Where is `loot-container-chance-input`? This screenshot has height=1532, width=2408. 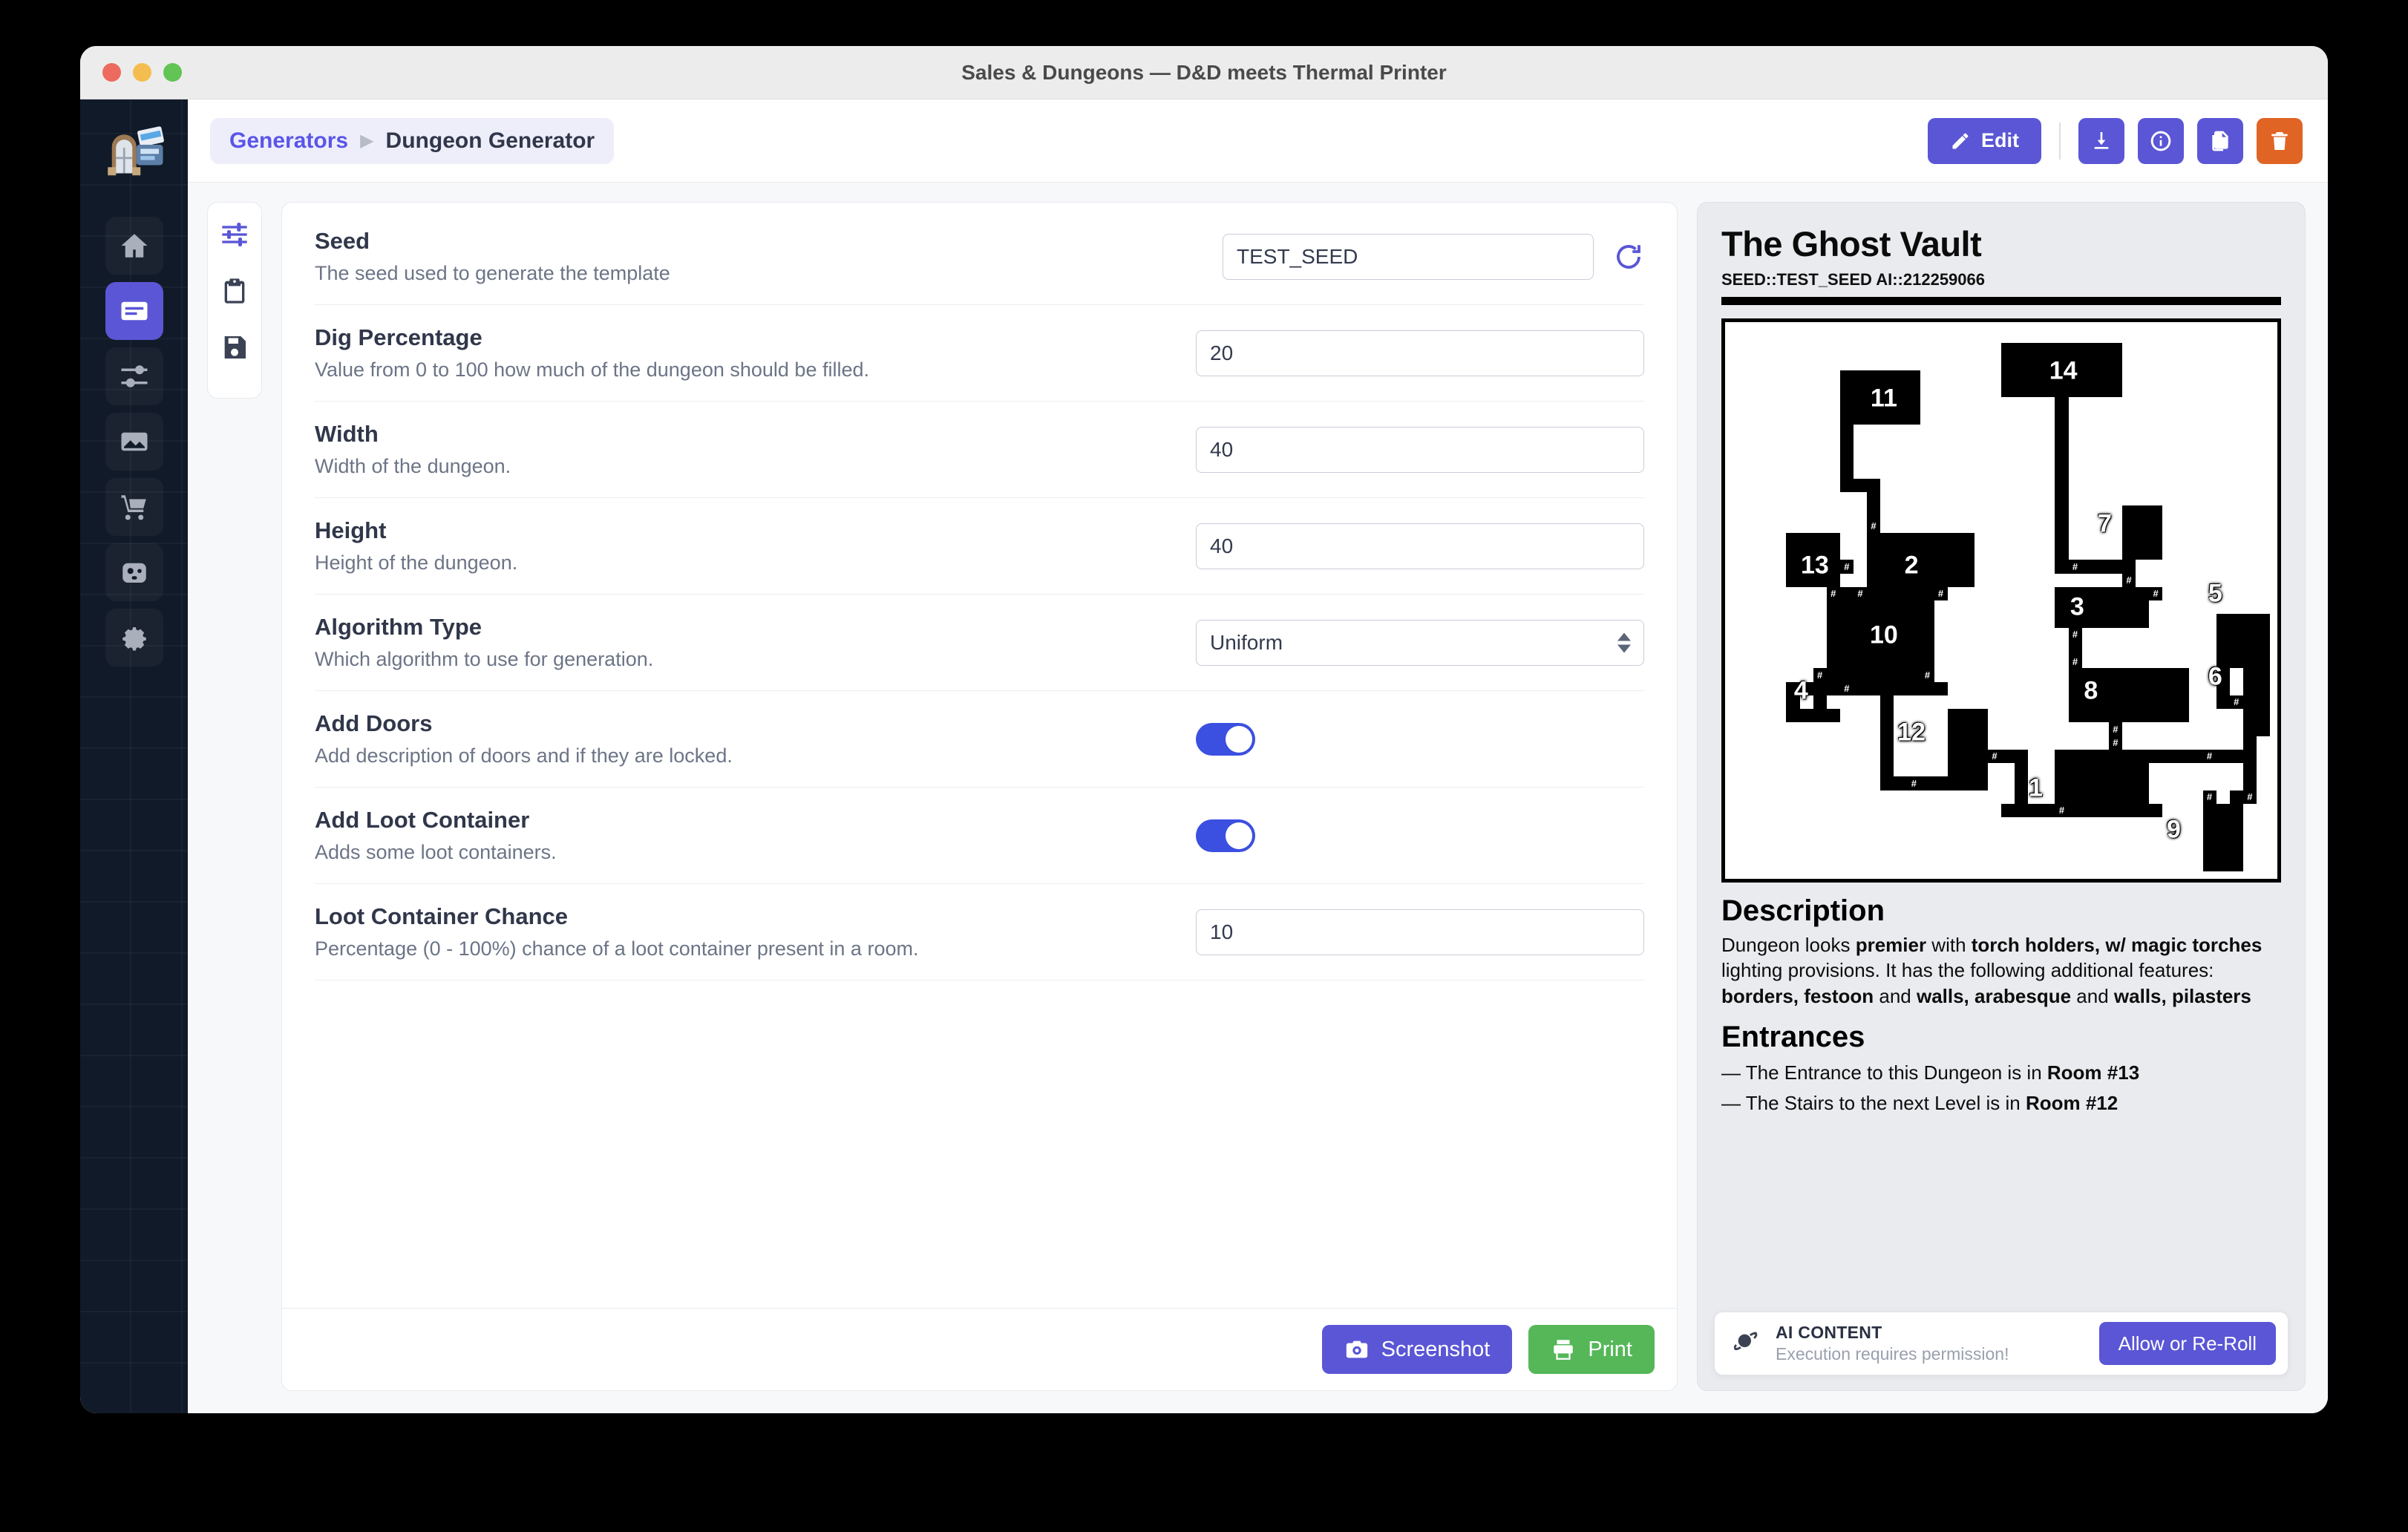
loot-container-chance-input is located at coordinates (1420, 932).